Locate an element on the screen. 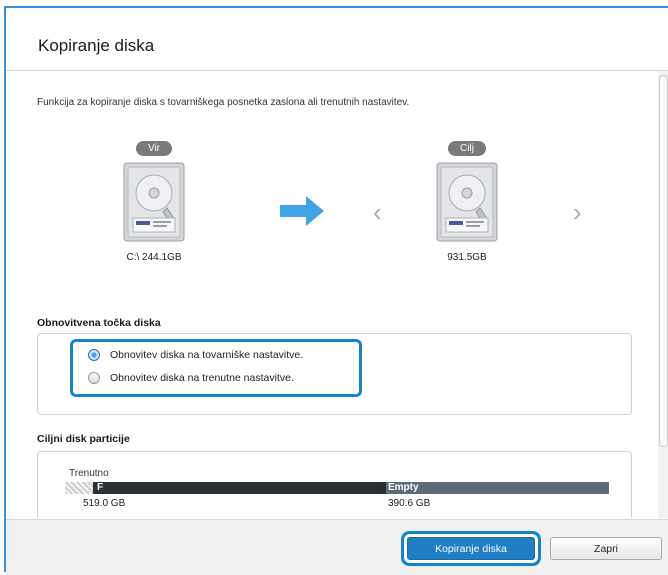 Image resolution: width=668 pixels, height=575 pixels. source-disk: Vir C:\ 244.1GB is located at coordinates (154, 200).